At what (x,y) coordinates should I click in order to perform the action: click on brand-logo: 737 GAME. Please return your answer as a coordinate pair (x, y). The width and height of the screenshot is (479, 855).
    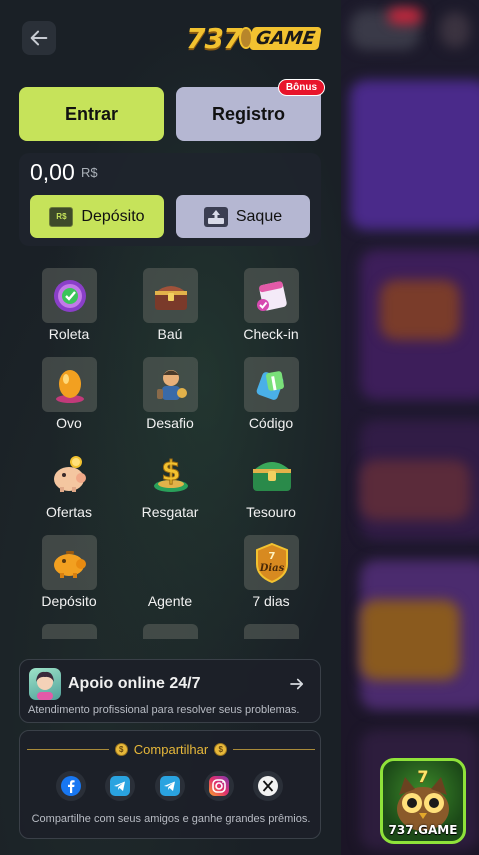
    Looking at the image, I should click on (254, 38).